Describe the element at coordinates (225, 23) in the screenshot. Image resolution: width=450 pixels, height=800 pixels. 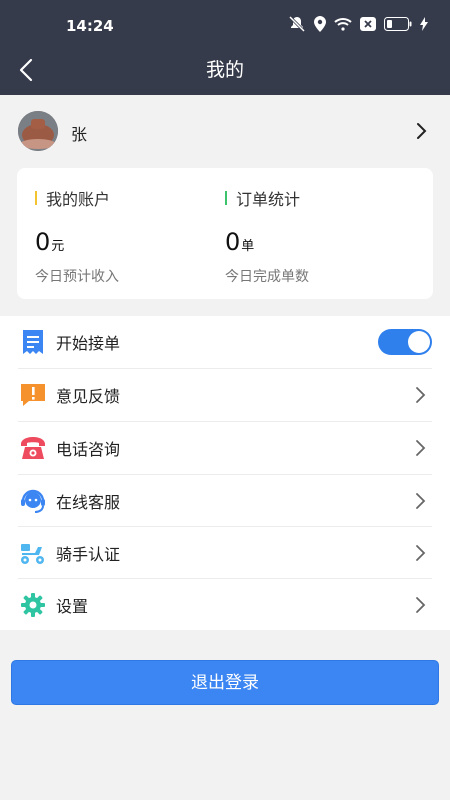
I see `status-bar: 14:24` at that location.